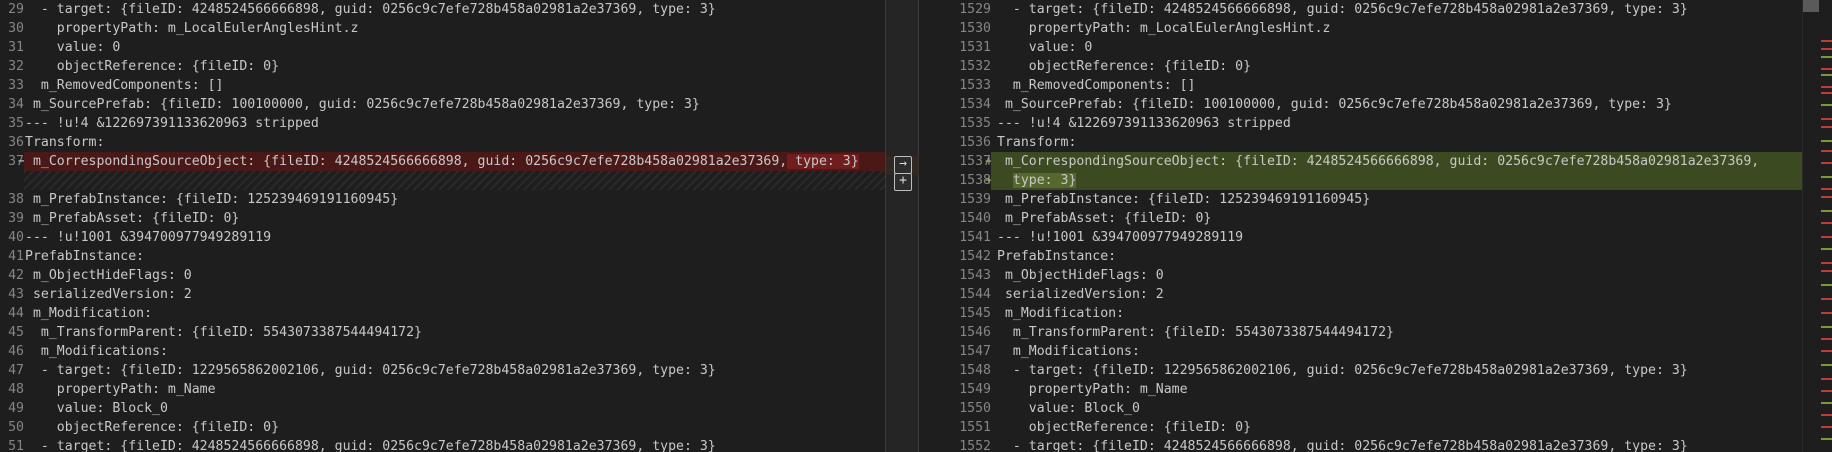  Describe the element at coordinates (454, 85) in the screenshot. I see `code-line: m_RemovedComponents: []` at that location.